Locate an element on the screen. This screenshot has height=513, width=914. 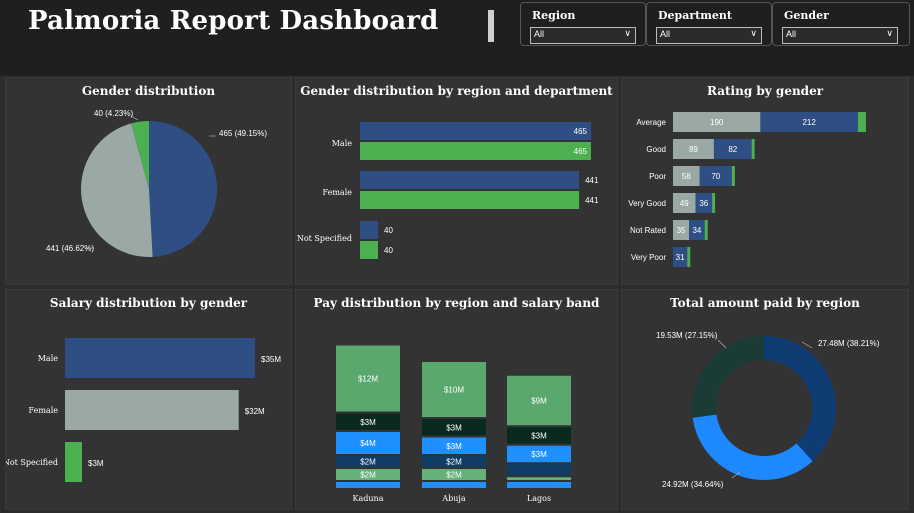
category-label: Very Good is located at coordinates (647, 203).